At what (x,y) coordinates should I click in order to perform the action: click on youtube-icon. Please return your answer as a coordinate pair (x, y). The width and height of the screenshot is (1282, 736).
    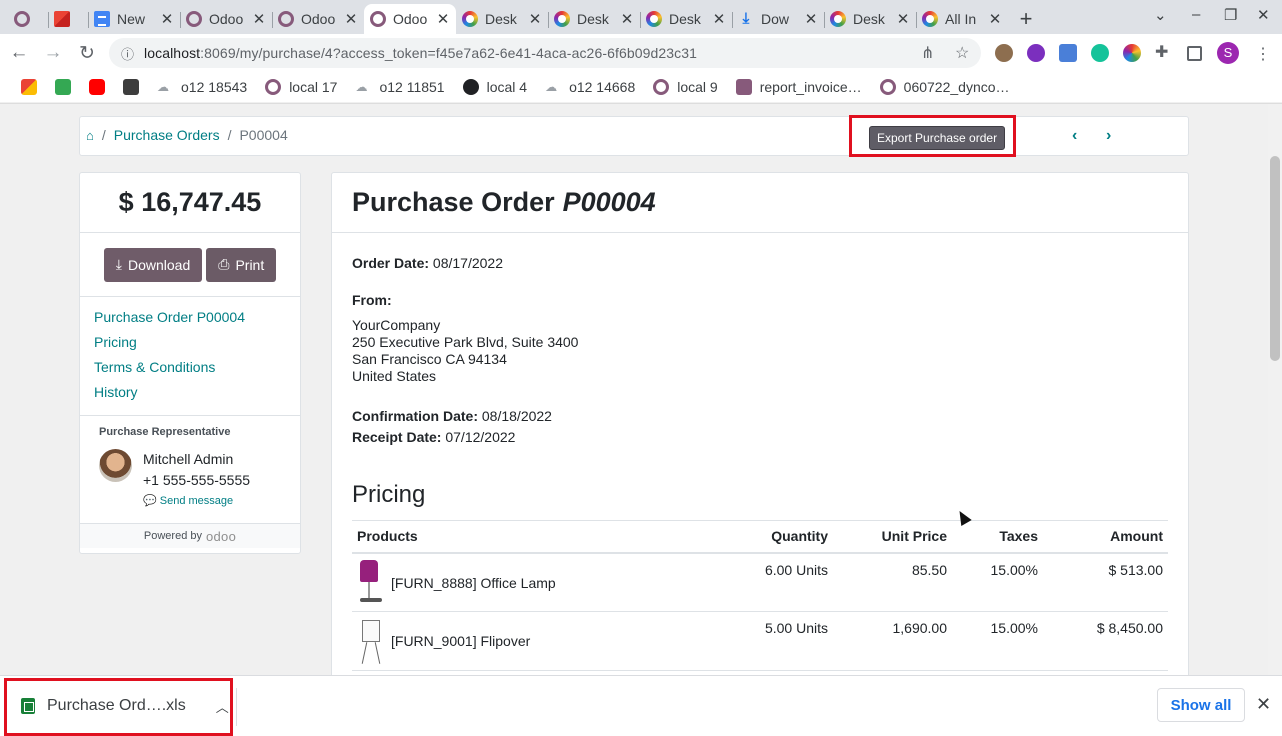
    Looking at the image, I should click on (97, 87).